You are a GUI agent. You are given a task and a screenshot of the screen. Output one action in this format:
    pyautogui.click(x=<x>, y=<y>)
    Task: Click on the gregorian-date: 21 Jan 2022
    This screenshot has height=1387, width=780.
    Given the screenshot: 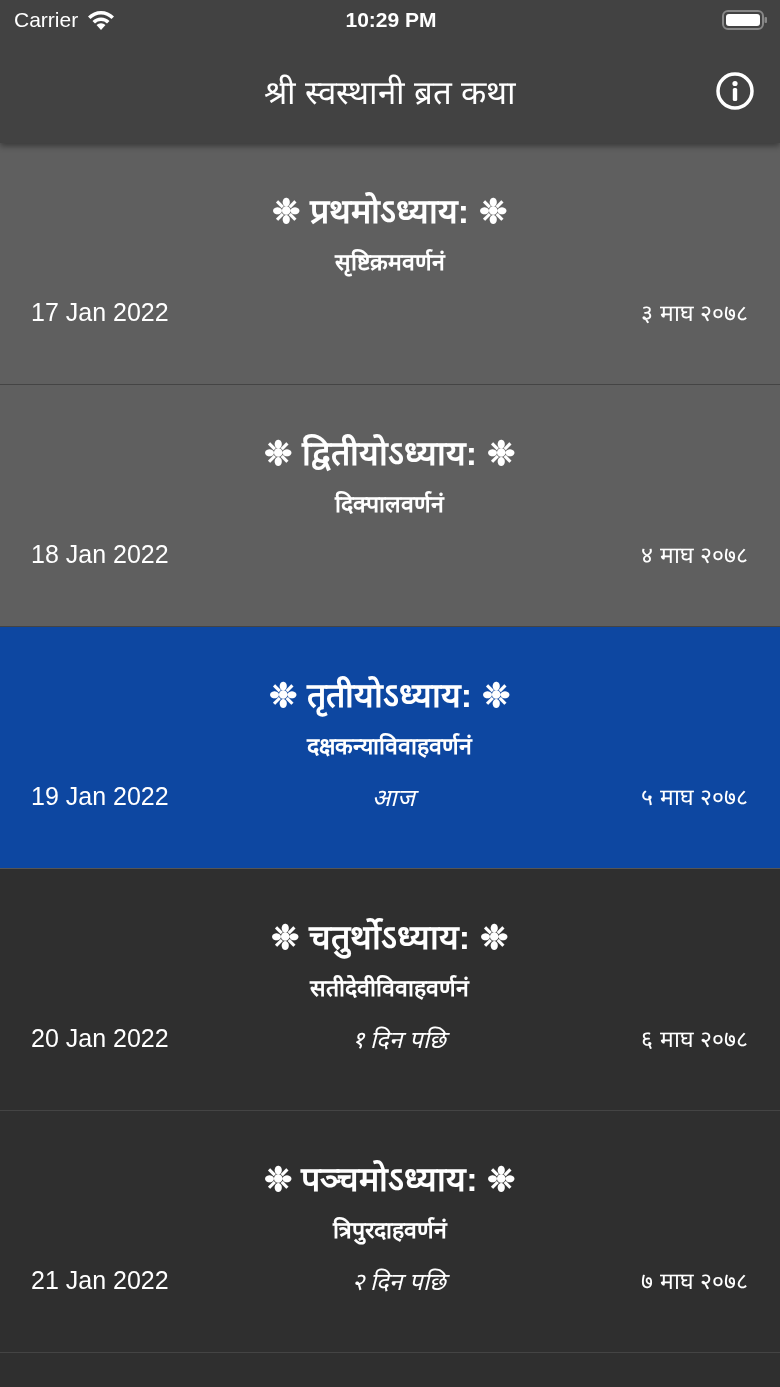 What is the action you would take?
    pyautogui.click(x=100, y=1280)
    